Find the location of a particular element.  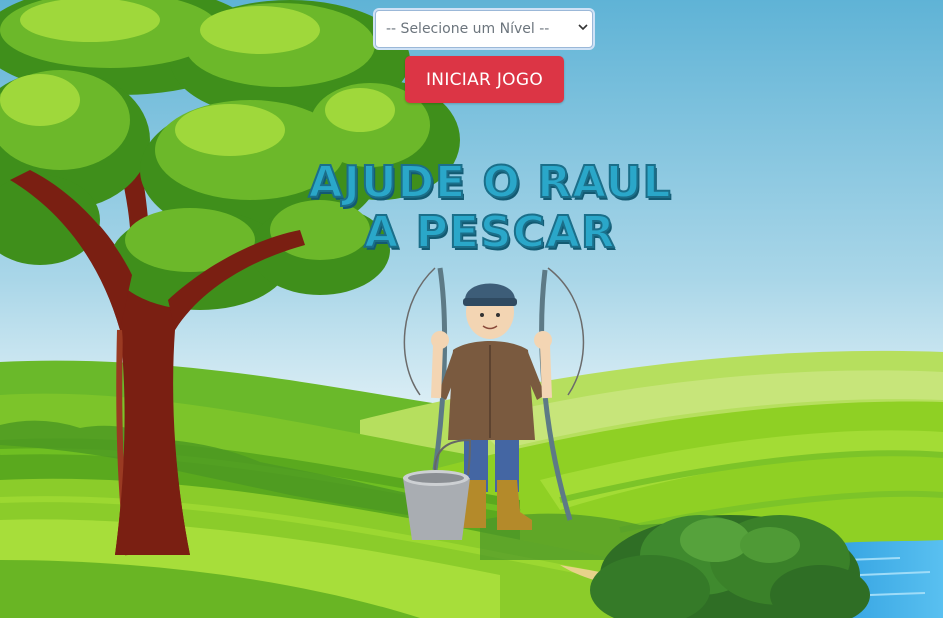

start-game-button: INICIAR JOGO is located at coordinates (484, 79).